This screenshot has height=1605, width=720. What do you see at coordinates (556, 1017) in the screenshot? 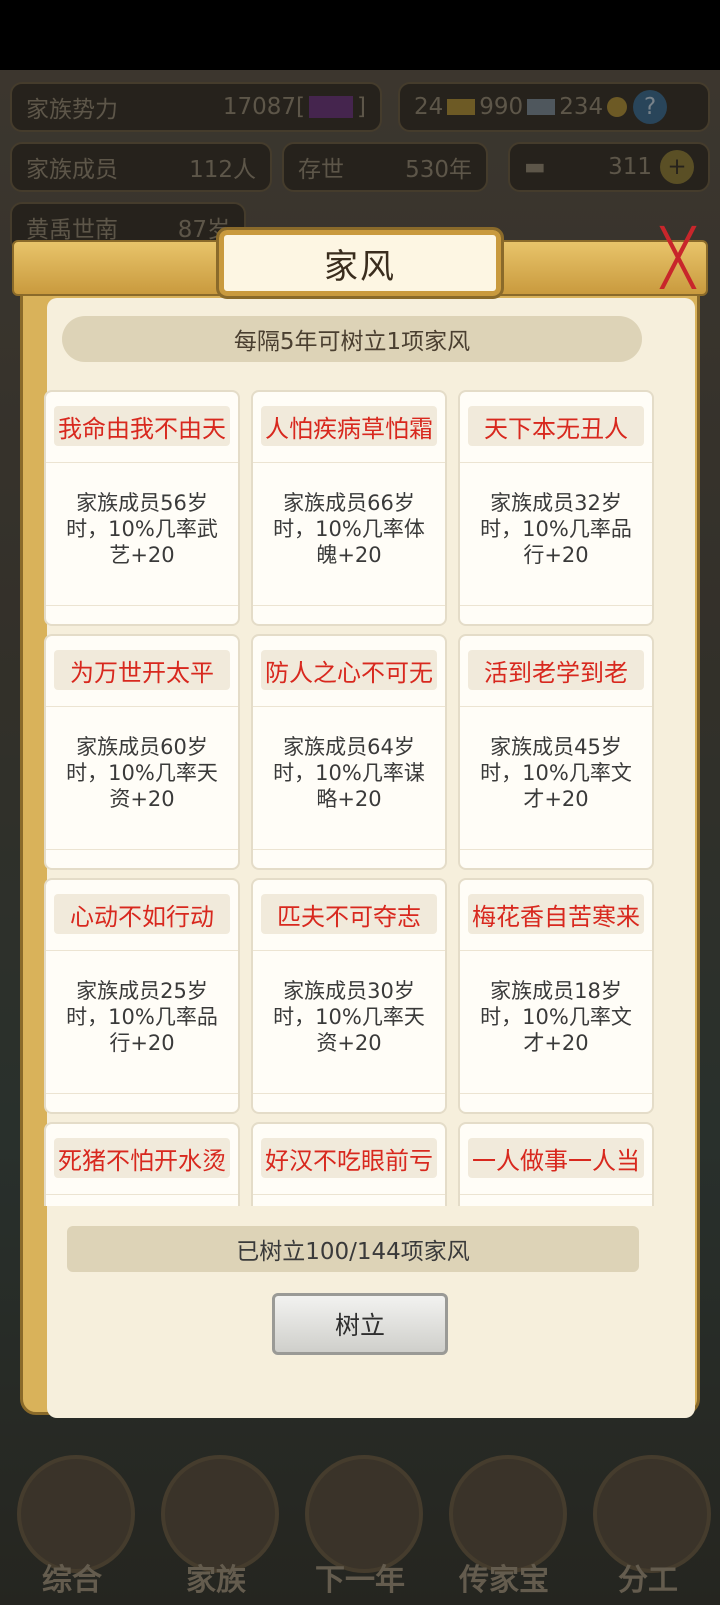
I see `motto-effect: 家族成员18岁时，10%几率文才+20` at bounding box center [556, 1017].